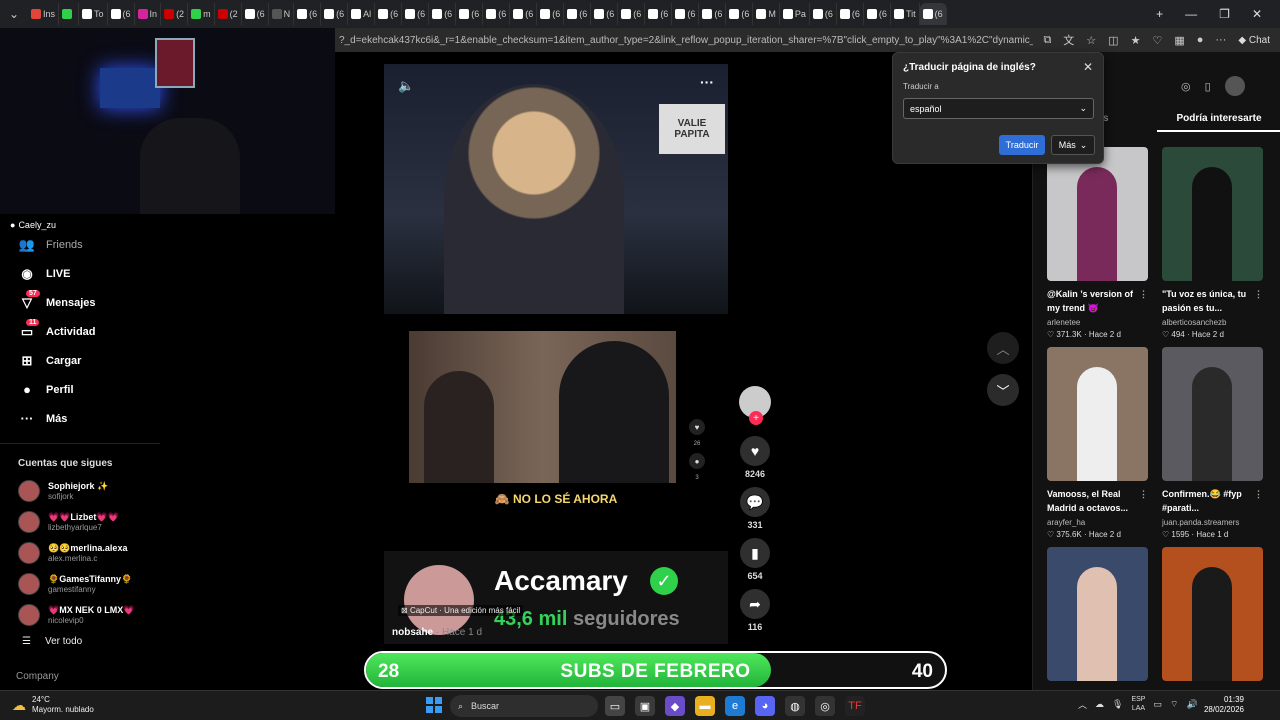 This screenshot has height=720, width=1280. I want to click on share-icon: ➦, so click(755, 604).